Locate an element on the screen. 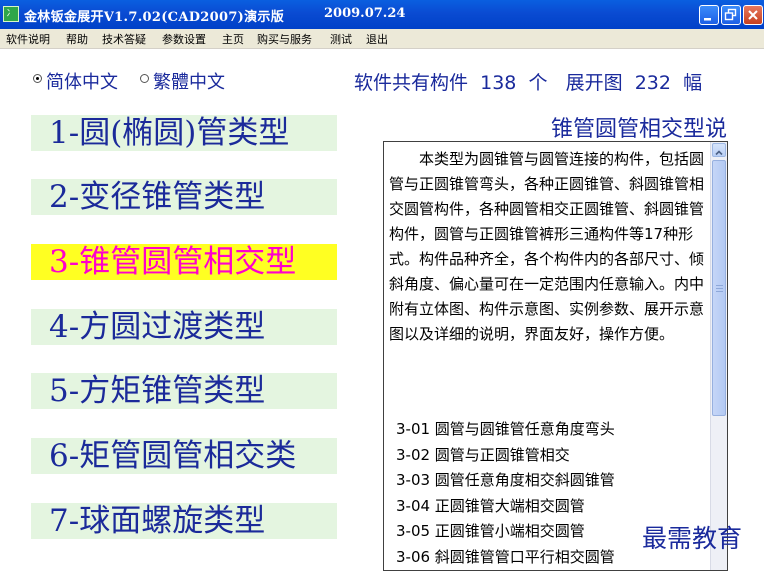 The height and width of the screenshot is (571, 764). restore-icon is located at coordinates (730, 14).